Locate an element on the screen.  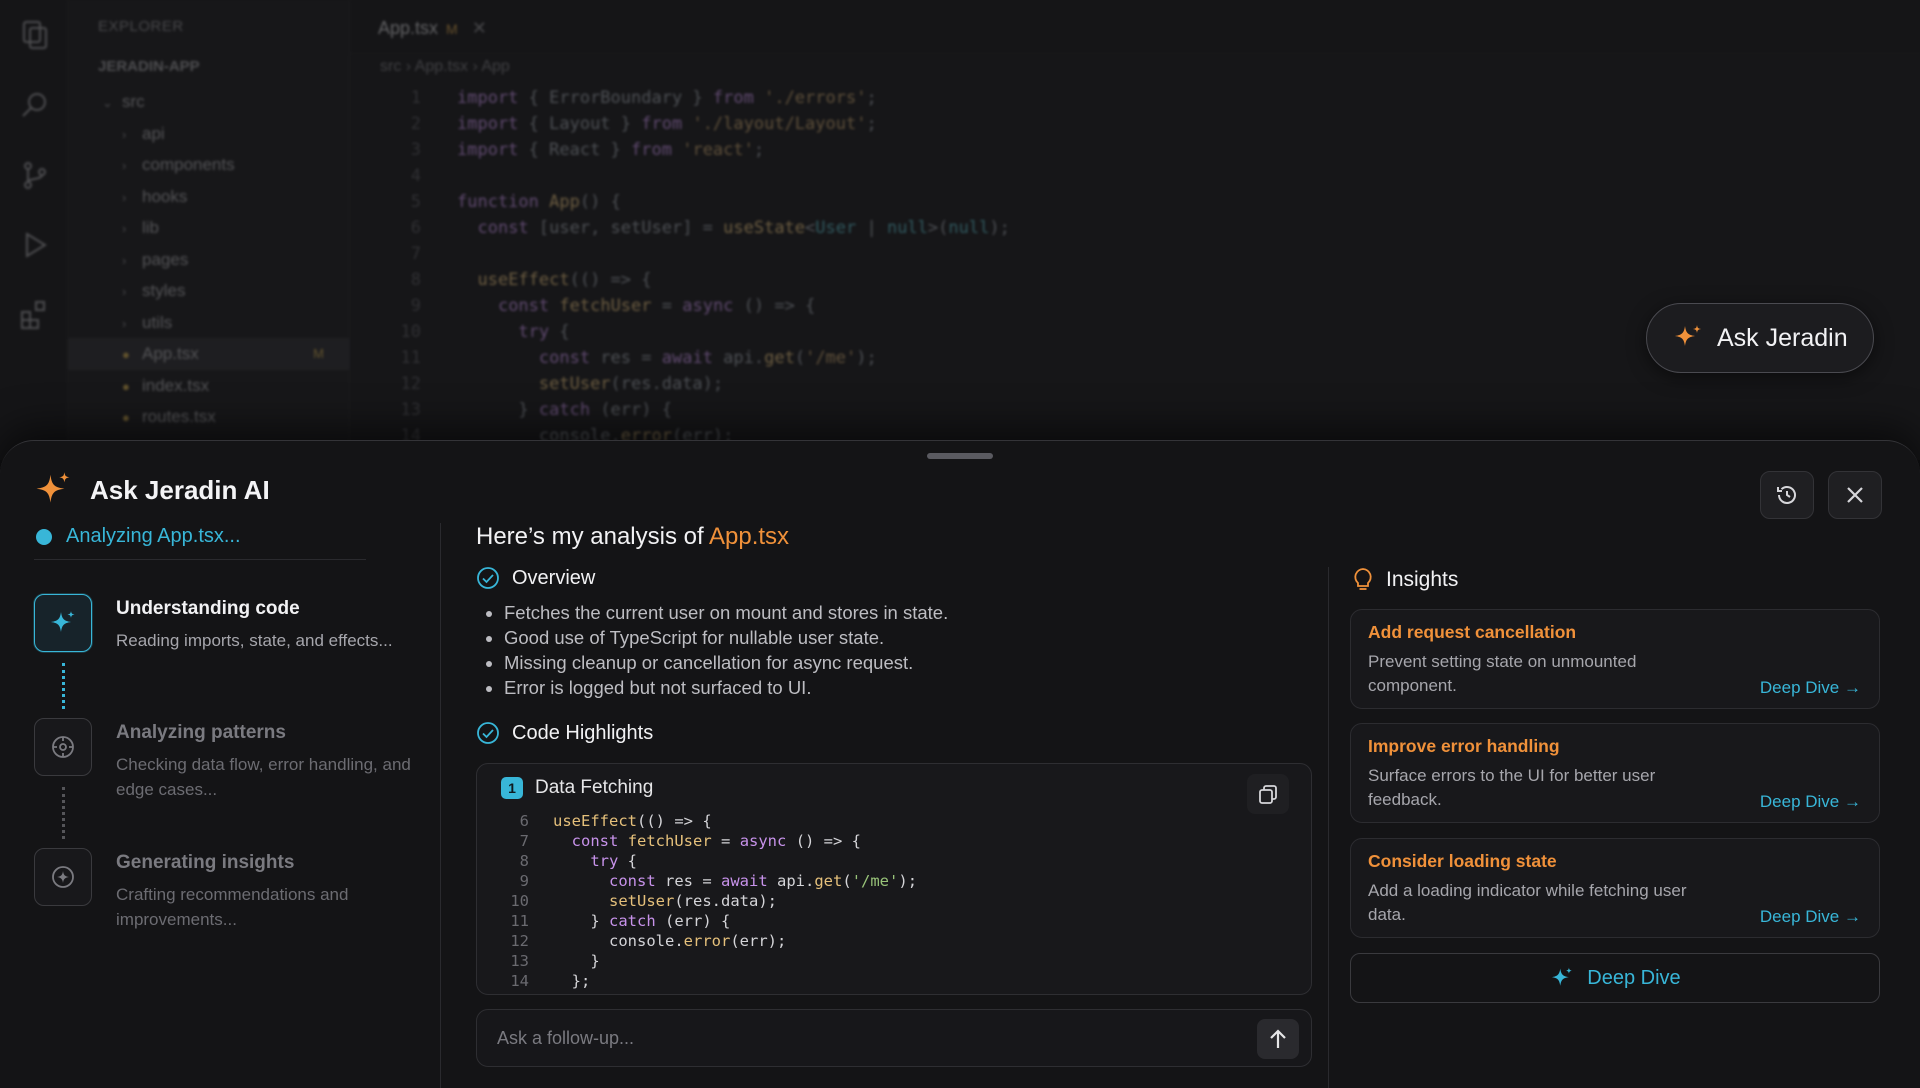
tree-item-label: hooks is located at coordinates (165, 196).